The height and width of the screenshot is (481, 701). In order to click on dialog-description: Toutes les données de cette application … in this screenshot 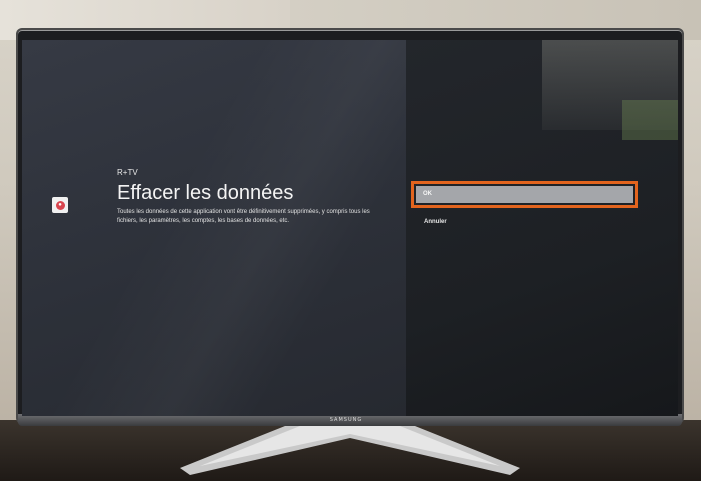, I will do `click(243, 216)`.